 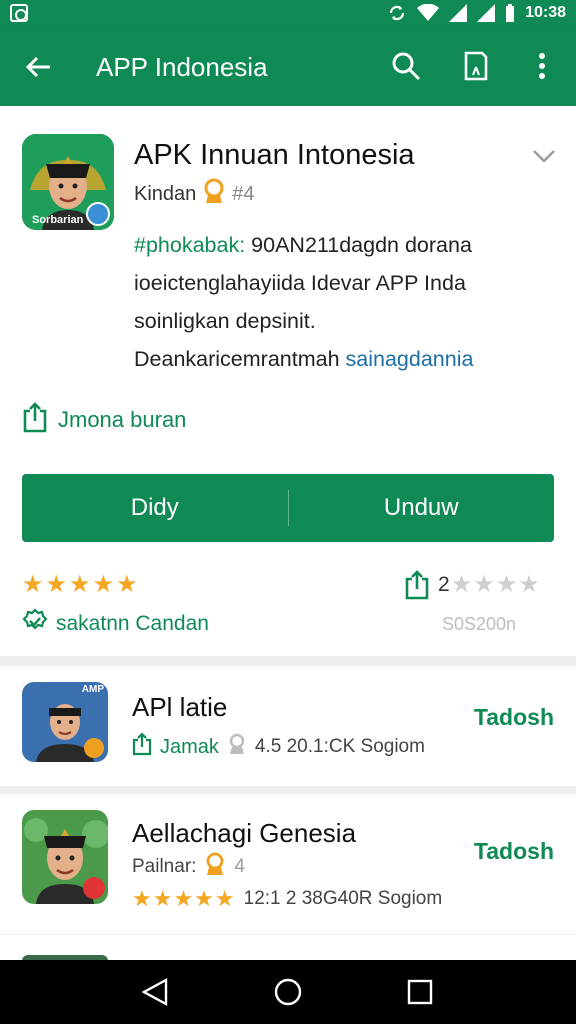 I want to click on description-line3: soinligkan depsinit., so click(x=225, y=321).